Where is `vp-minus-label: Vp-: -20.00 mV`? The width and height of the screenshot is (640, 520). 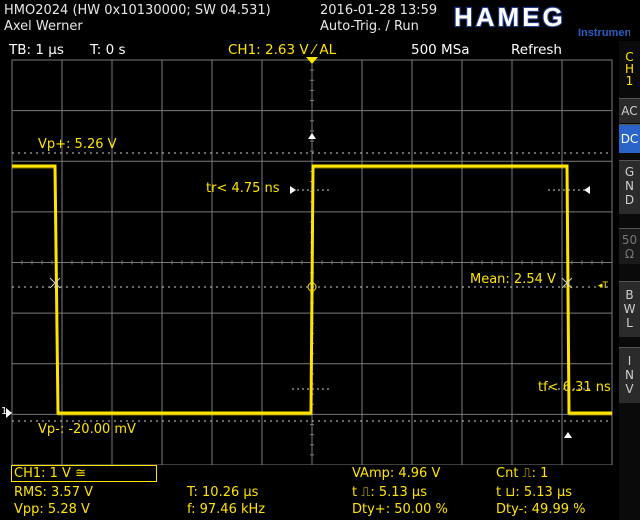 vp-minus-label: Vp-: -20.00 mV is located at coordinates (87, 429).